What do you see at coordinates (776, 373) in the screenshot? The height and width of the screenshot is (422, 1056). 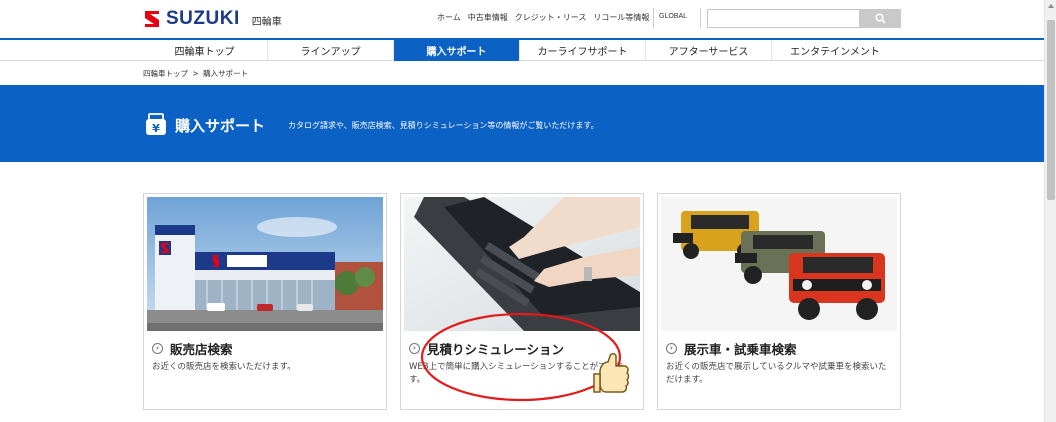 I see `card-description: お近くの販売店で展示しているクルマや試乗車を検索いただけます。` at bounding box center [776, 373].